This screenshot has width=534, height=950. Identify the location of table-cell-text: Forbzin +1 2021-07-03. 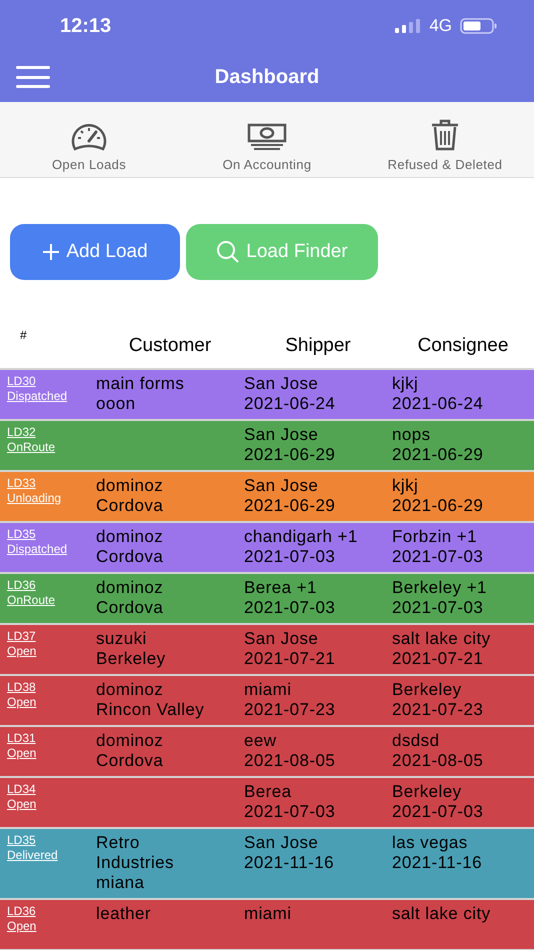
(438, 547).